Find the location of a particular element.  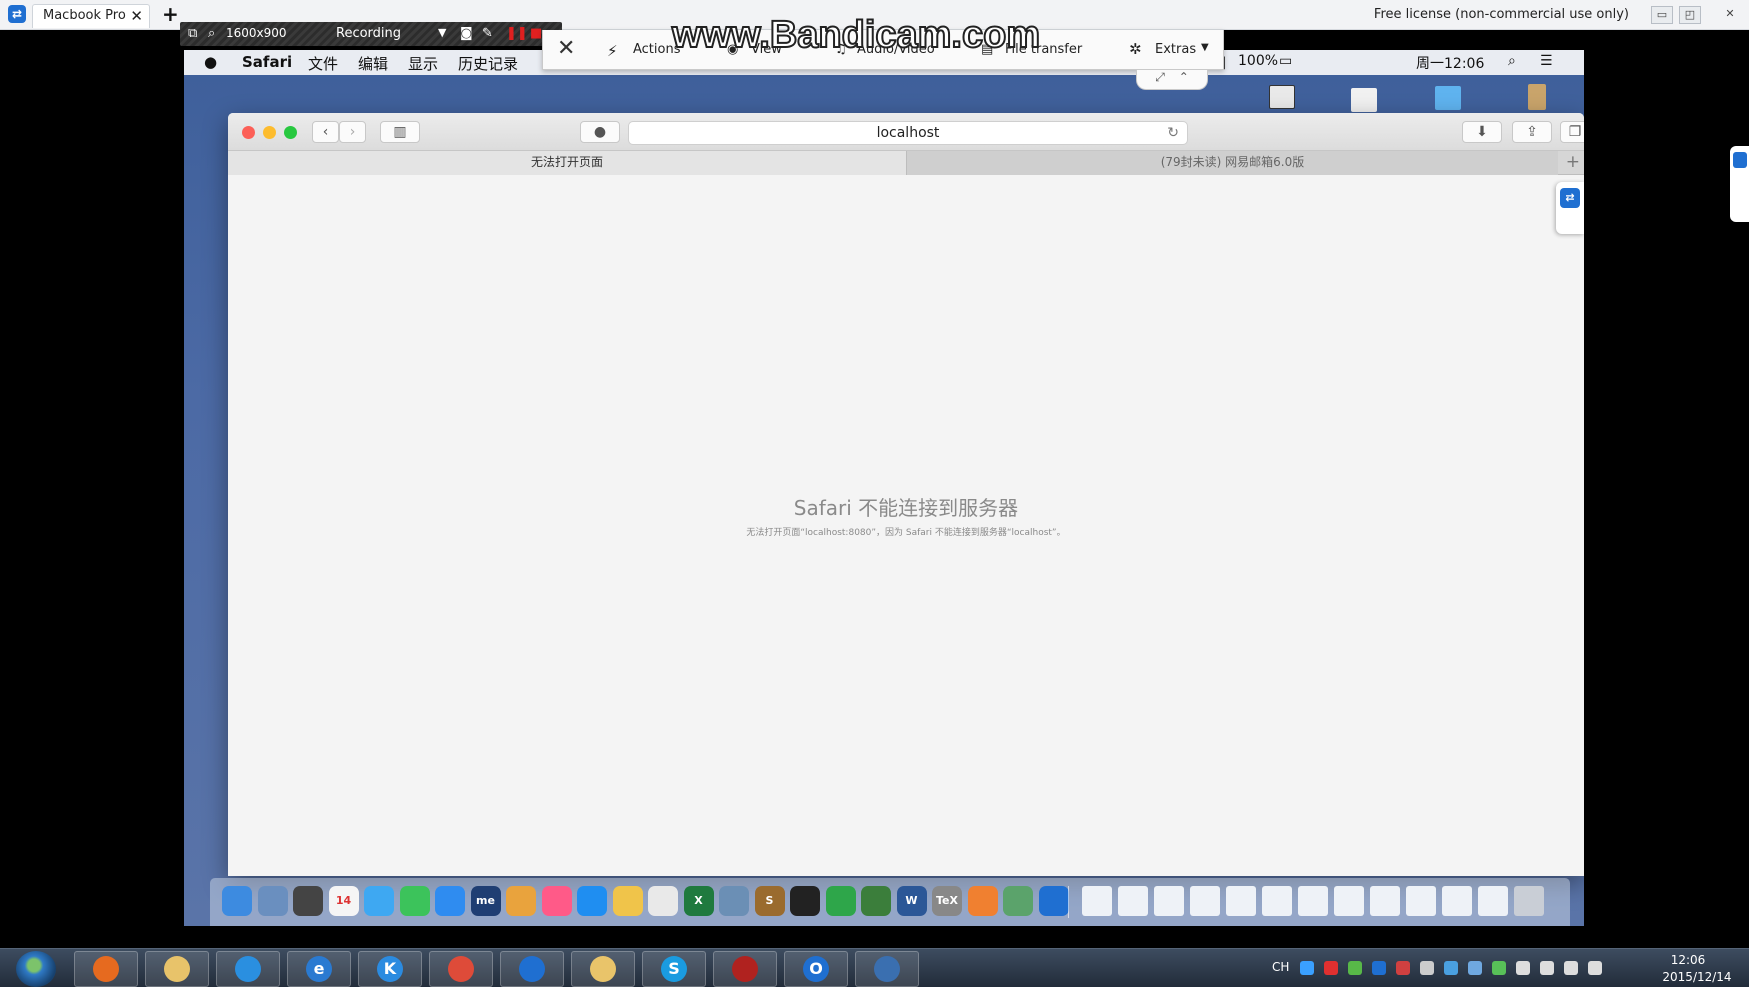

photos-icon is located at coordinates (521, 901).